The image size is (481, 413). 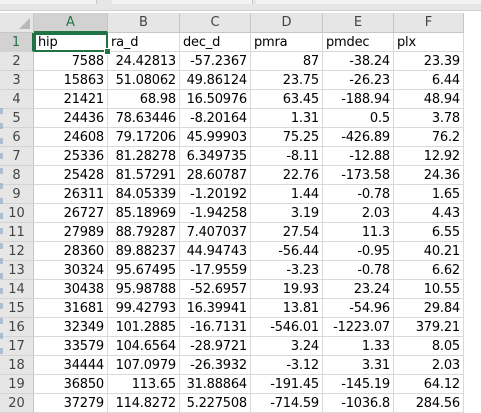 I want to click on cell-e9: -0.78, so click(x=358, y=194).